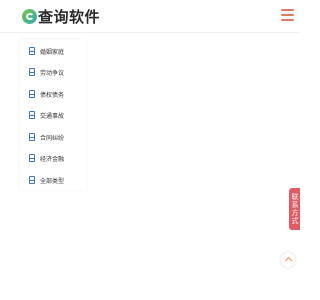  What do you see at coordinates (150, 16) in the screenshot?
I see `top-header: 查询软件` at bounding box center [150, 16].